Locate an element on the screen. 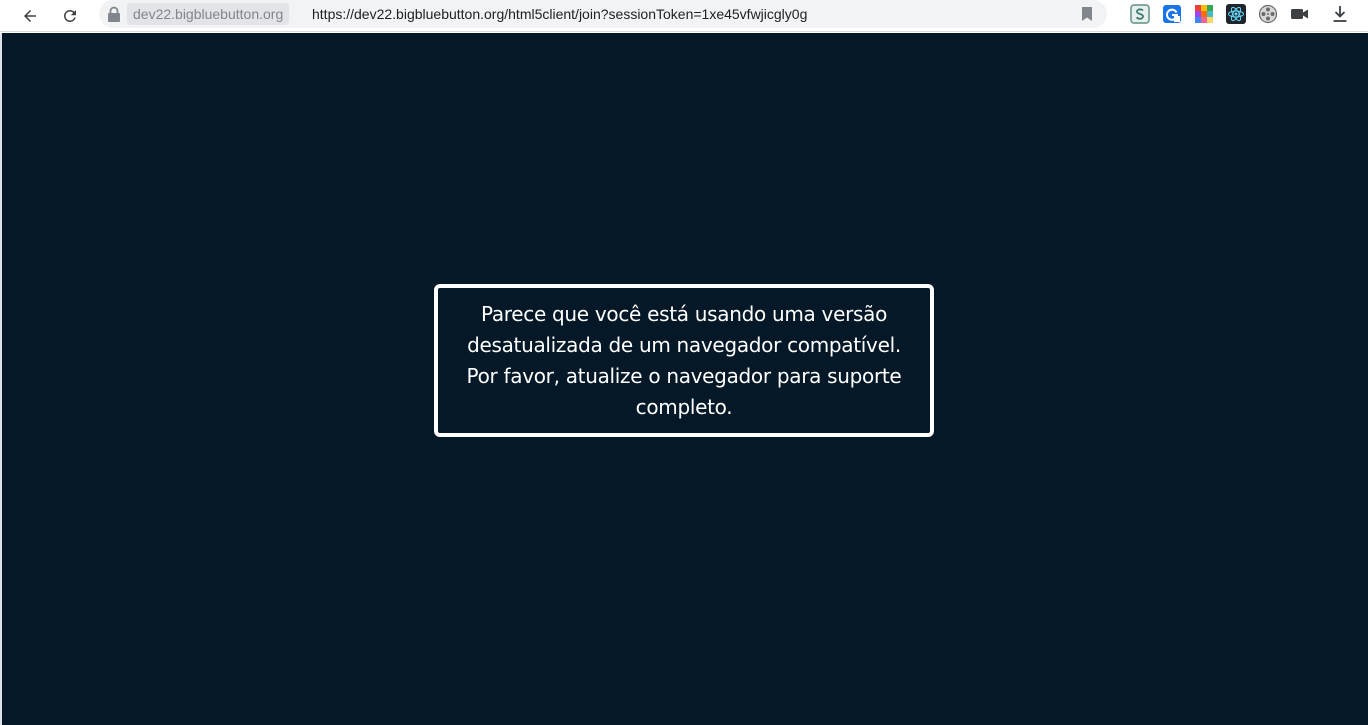 The height and width of the screenshot is (725, 1368). film-reel-icon is located at coordinates (1268, 14).